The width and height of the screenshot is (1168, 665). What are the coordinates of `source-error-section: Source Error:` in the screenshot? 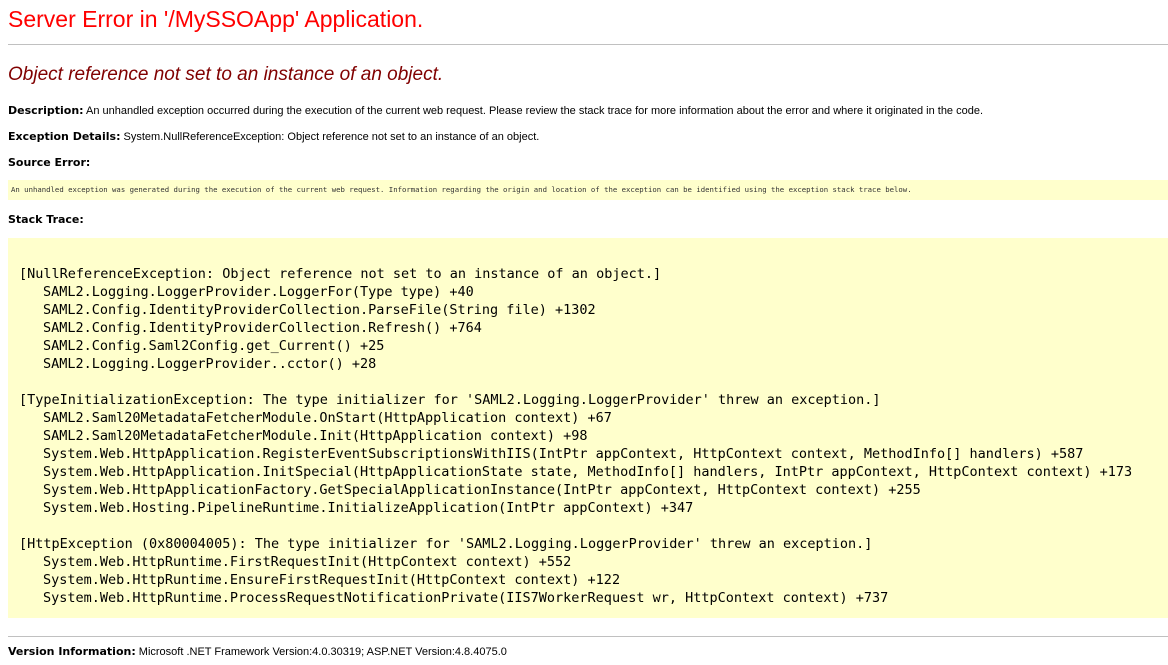 It's located at (49, 162).